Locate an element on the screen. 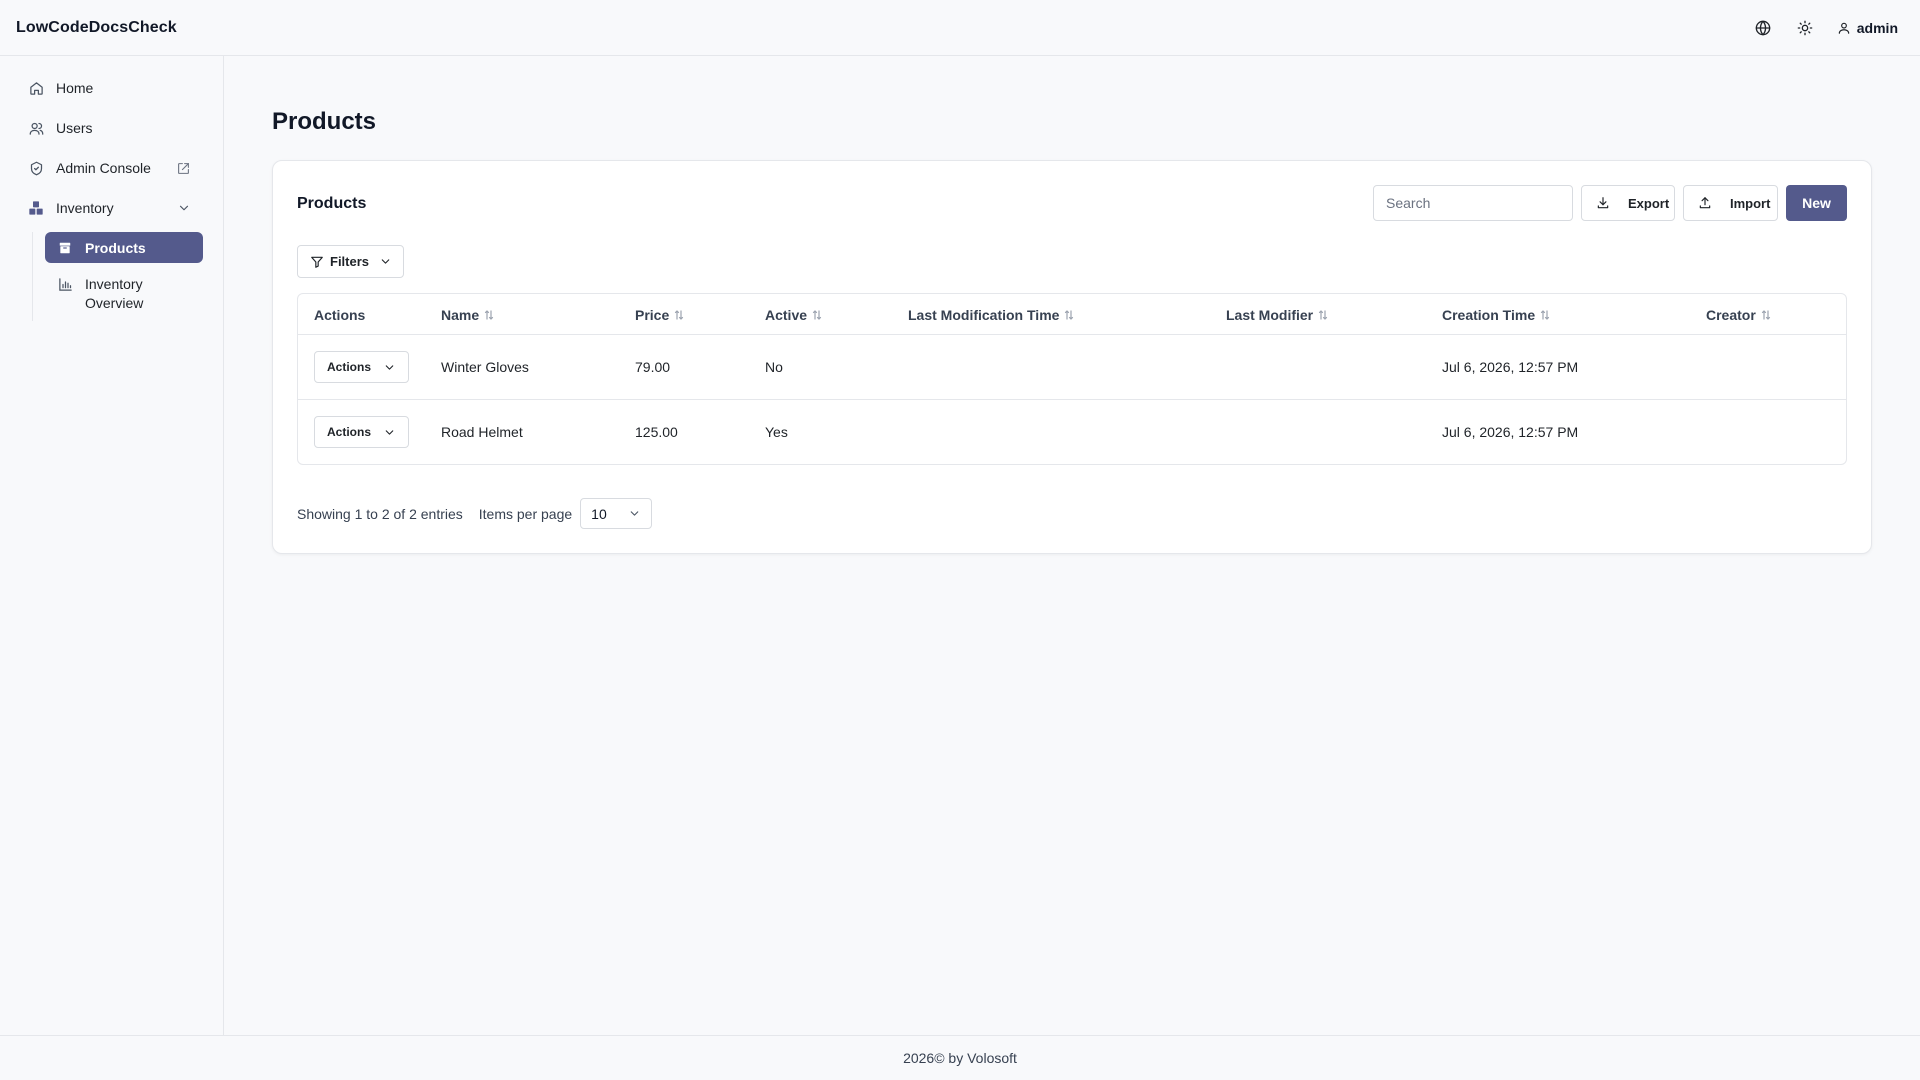 Image resolution: width=1920 pixels, height=1080 pixels. cell-price: 79.00 is located at coordinates (653, 367).